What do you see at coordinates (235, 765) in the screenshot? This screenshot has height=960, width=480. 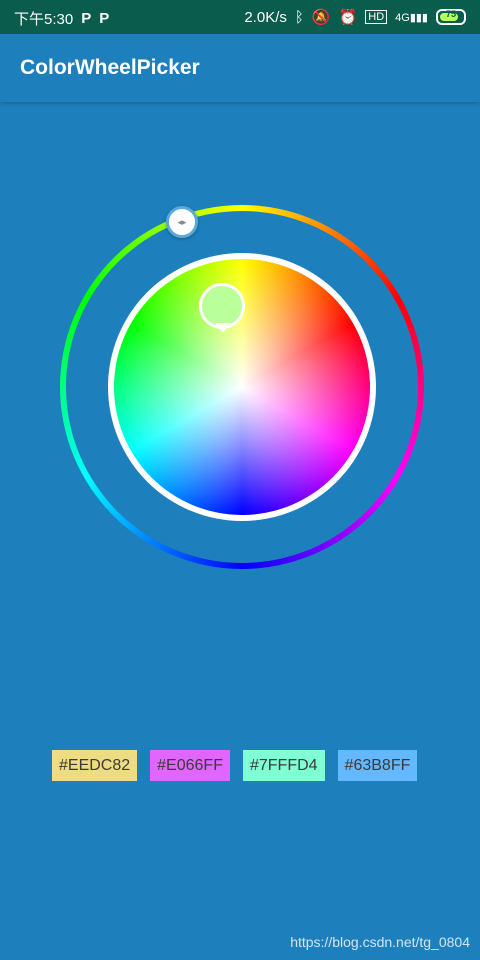 I see `color-chips: #EEDC82 #E066FF #7FFFD4 #63B8FF` at bounding box center [235, 765].